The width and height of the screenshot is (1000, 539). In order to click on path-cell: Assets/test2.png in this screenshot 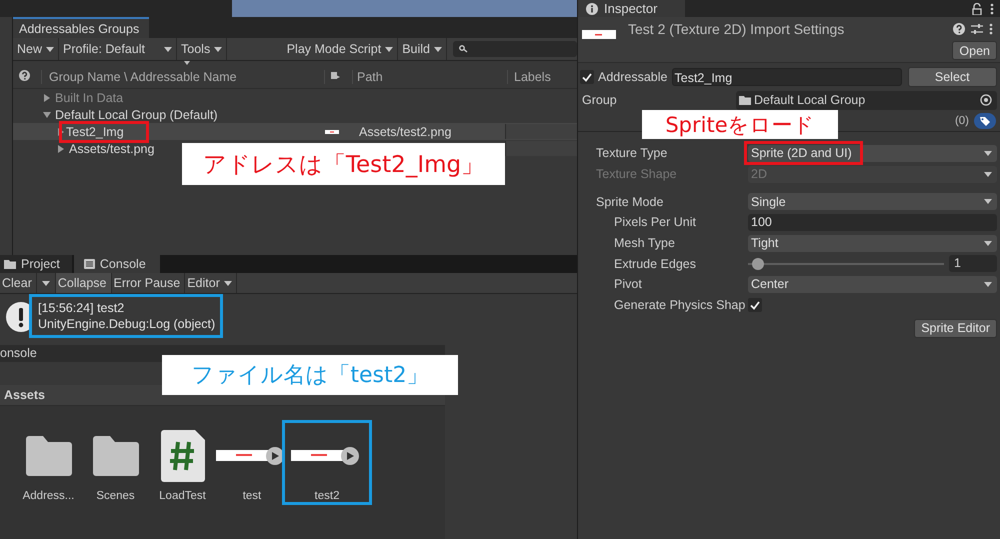, I will do `click(405, 131)`.